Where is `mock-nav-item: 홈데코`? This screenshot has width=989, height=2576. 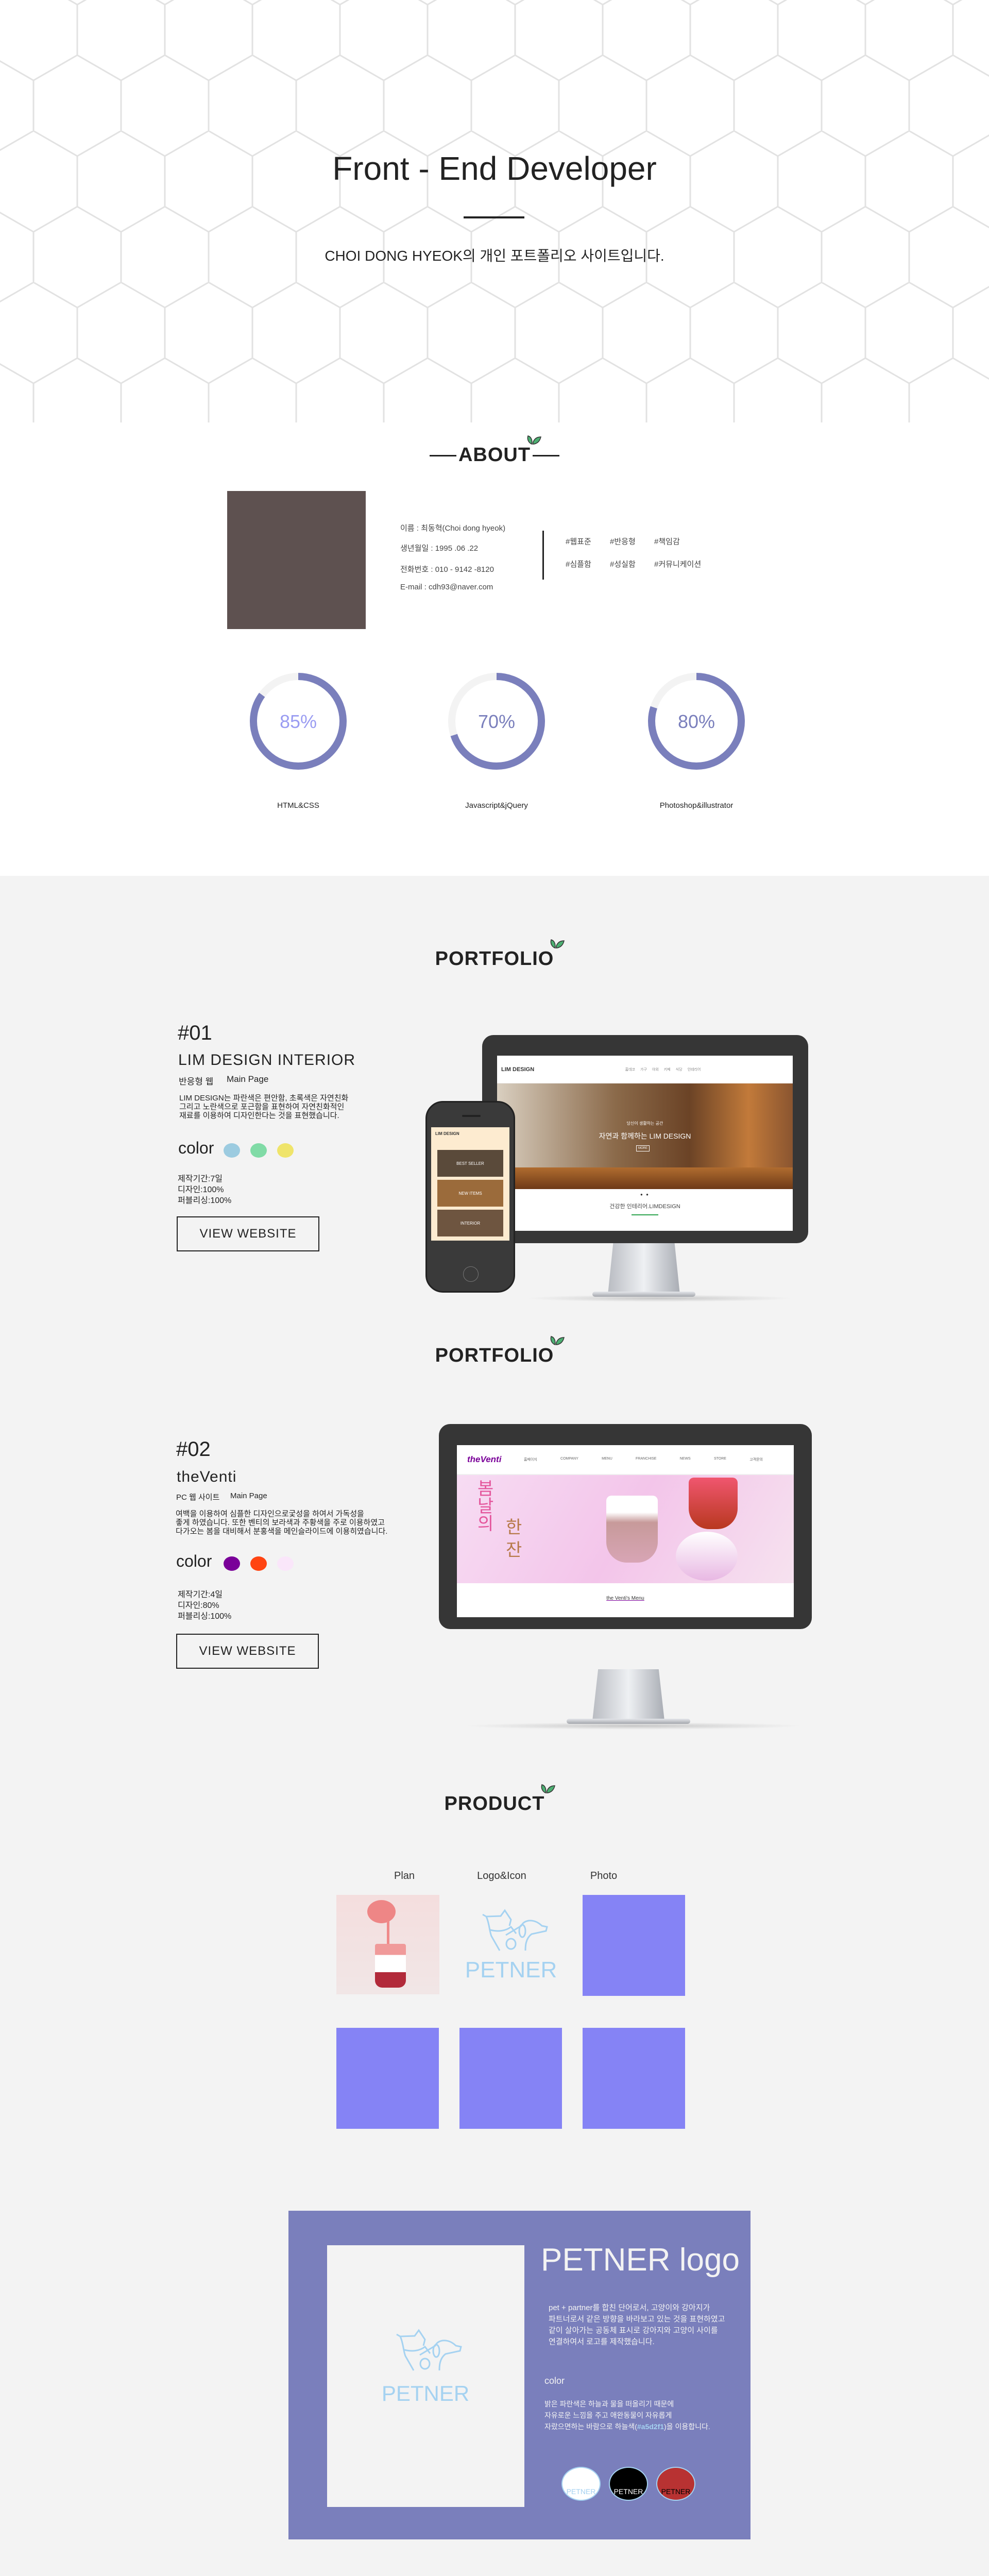 mock-nav-item: 홈데코 is located at coordinates (630, 1069).